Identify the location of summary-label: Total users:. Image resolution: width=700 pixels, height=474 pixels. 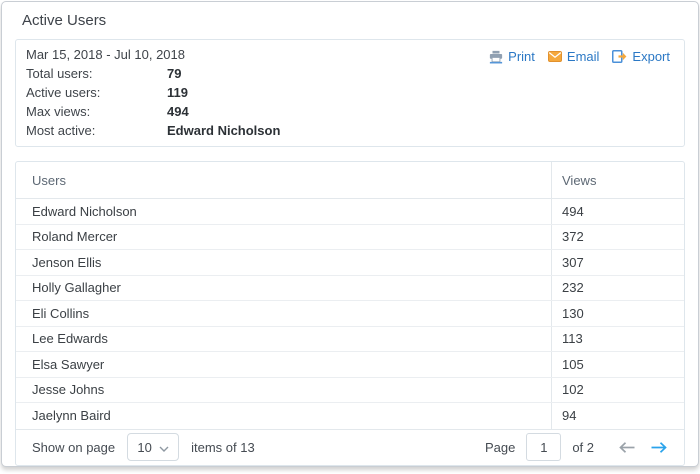
(59, 73).